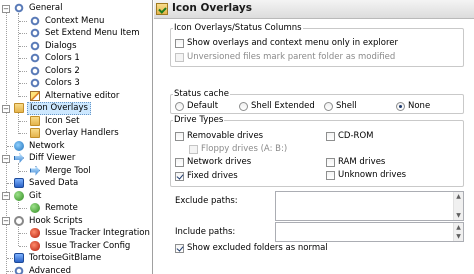 This screenshot has height=274, width=474. Describe the element at coordinates (92, 33) in the screenshot. I see `tree-item-label: Set Extend Menu Item` at that location.